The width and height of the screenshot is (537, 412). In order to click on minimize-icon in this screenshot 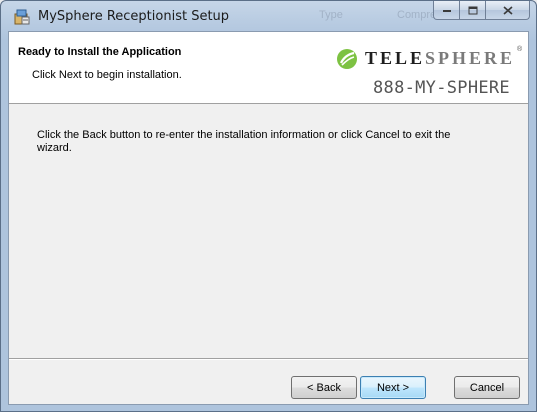, I will do `click(446, 11)`.